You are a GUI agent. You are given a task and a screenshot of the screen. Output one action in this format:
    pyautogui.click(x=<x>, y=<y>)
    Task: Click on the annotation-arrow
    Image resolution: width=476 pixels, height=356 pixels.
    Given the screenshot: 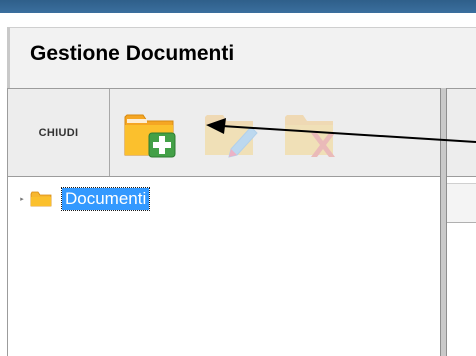 What is the action you would take?
    pyautogui.click(x=341, y=130)
    